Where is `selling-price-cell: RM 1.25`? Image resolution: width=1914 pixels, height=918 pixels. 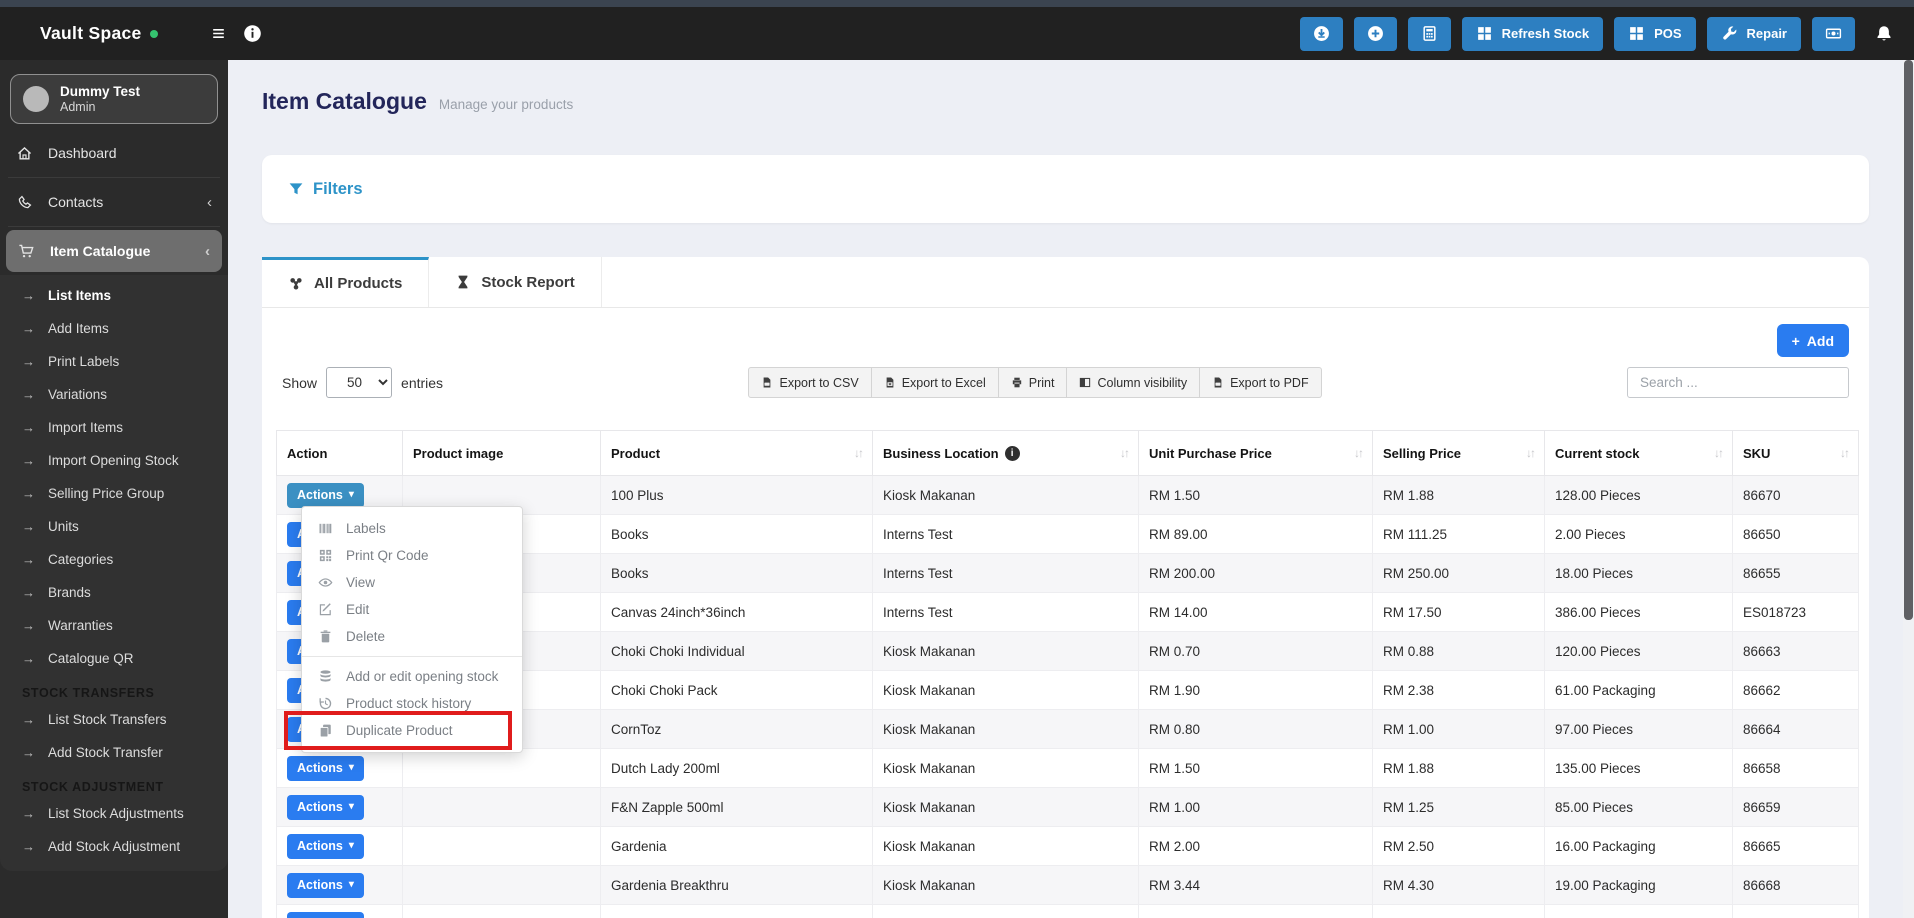 selling-price-cell: RM 1.25 is located at coordinates (1458, 807).